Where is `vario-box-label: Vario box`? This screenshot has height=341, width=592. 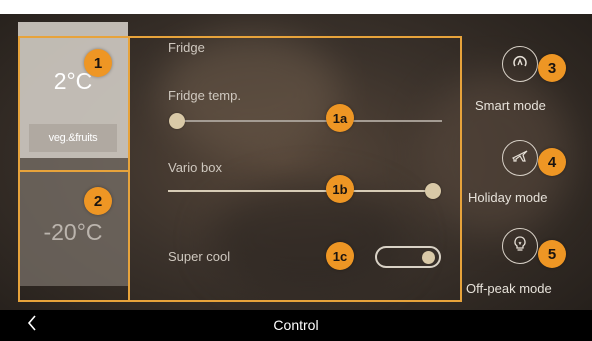
vario-box-label: Vario box is located at coordinates (195, 167).